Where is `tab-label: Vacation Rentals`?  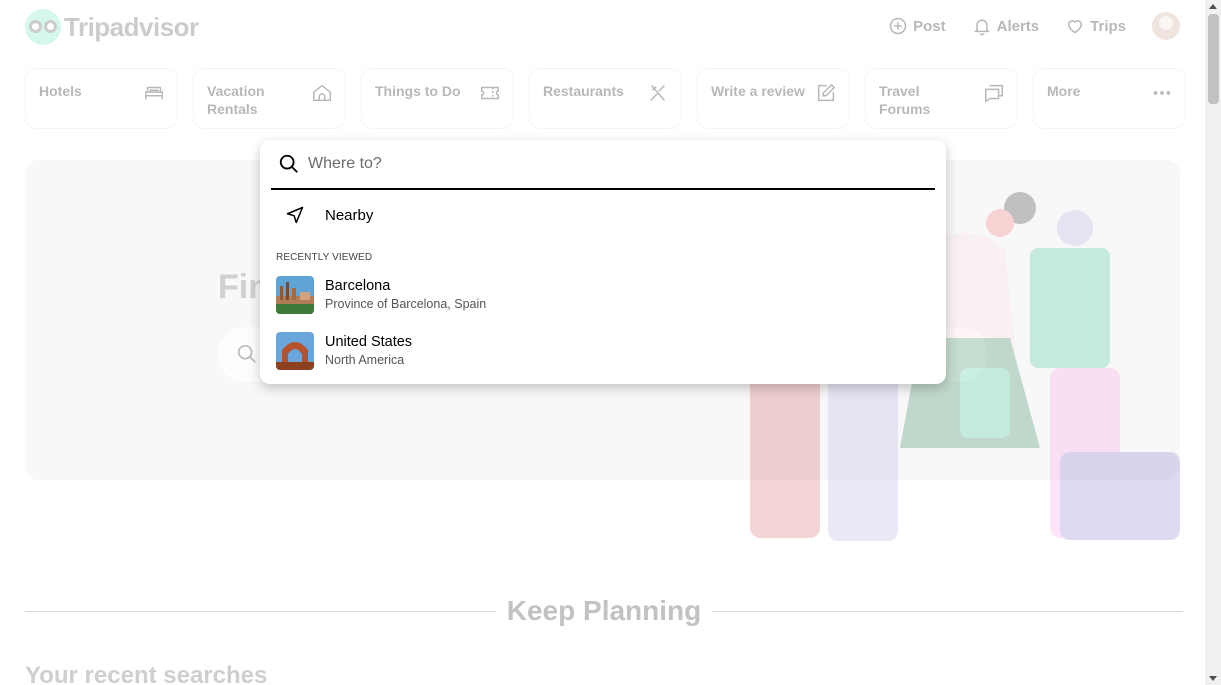
tab-label: Vacation Rentals is located at coordinates (236, 100).